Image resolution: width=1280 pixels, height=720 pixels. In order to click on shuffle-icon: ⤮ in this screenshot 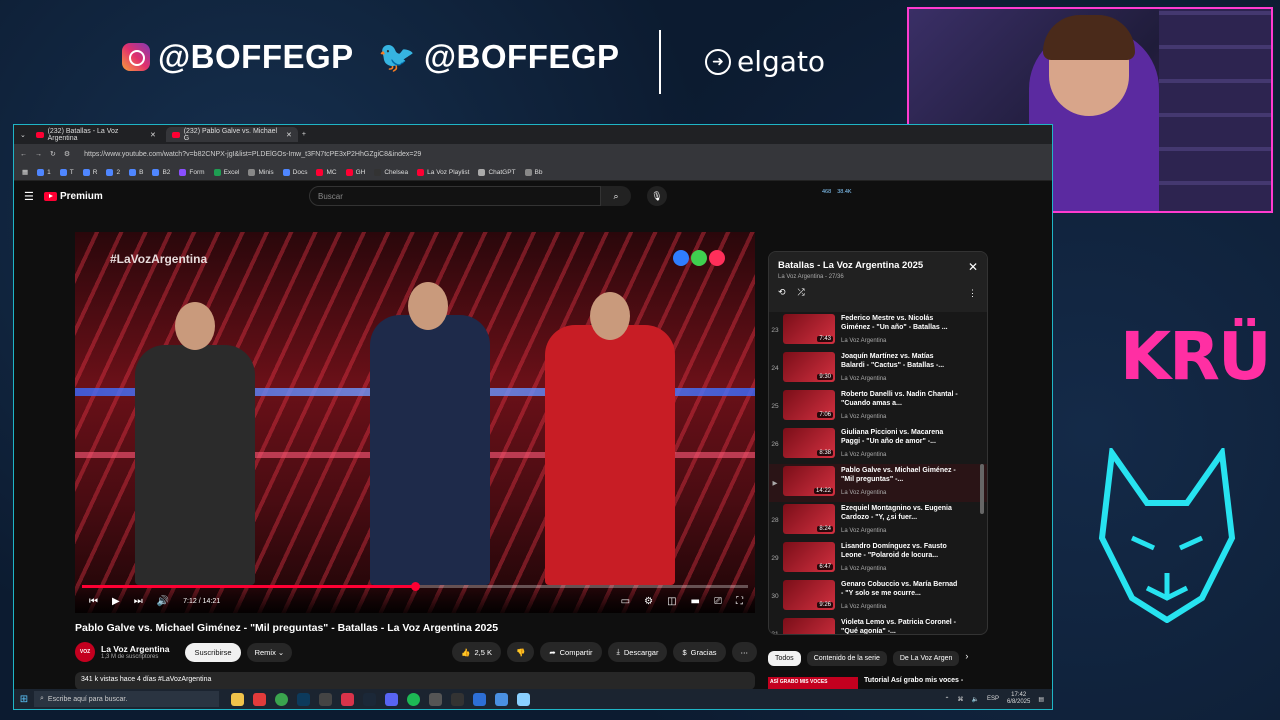, I will do `click(801, 293)`.